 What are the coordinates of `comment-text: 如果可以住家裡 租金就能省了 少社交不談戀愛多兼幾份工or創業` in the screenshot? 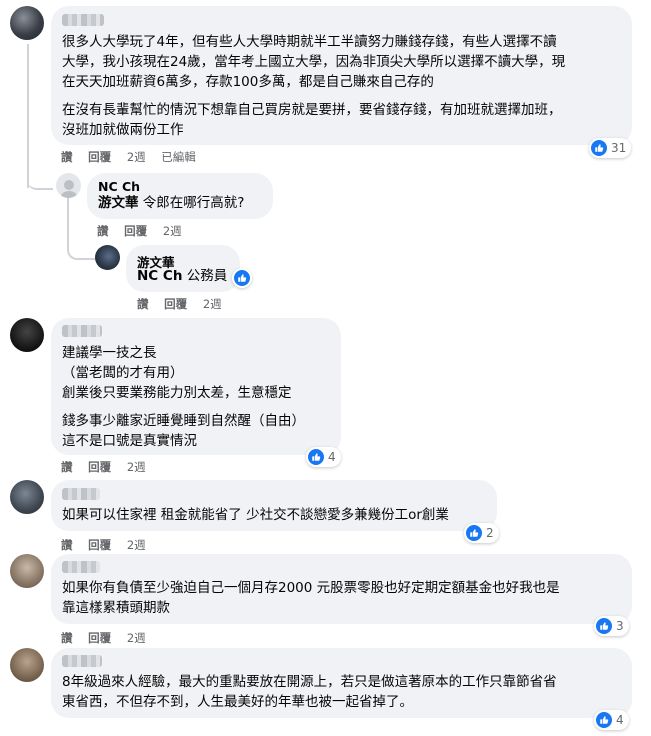 It's located at (255, 515).